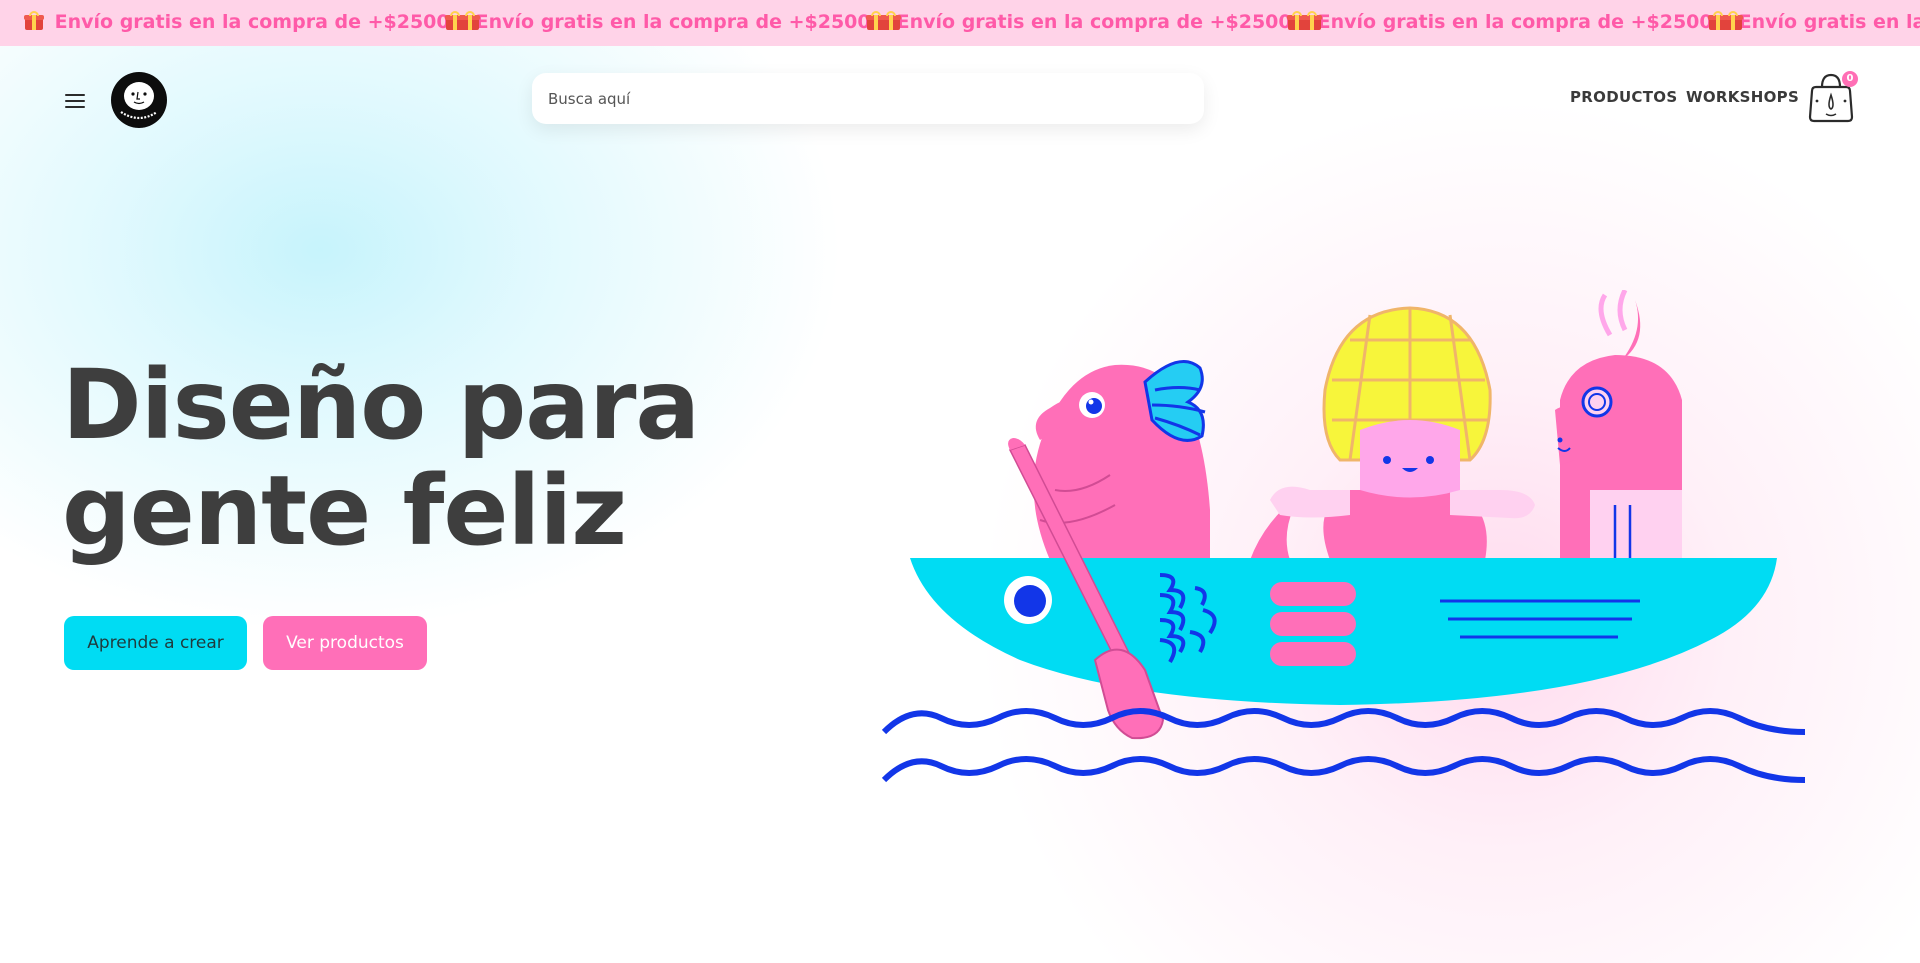 The image size is (1920, 963). I want to click on hero-title: Diseño para gente feliz, so click(382, 458).